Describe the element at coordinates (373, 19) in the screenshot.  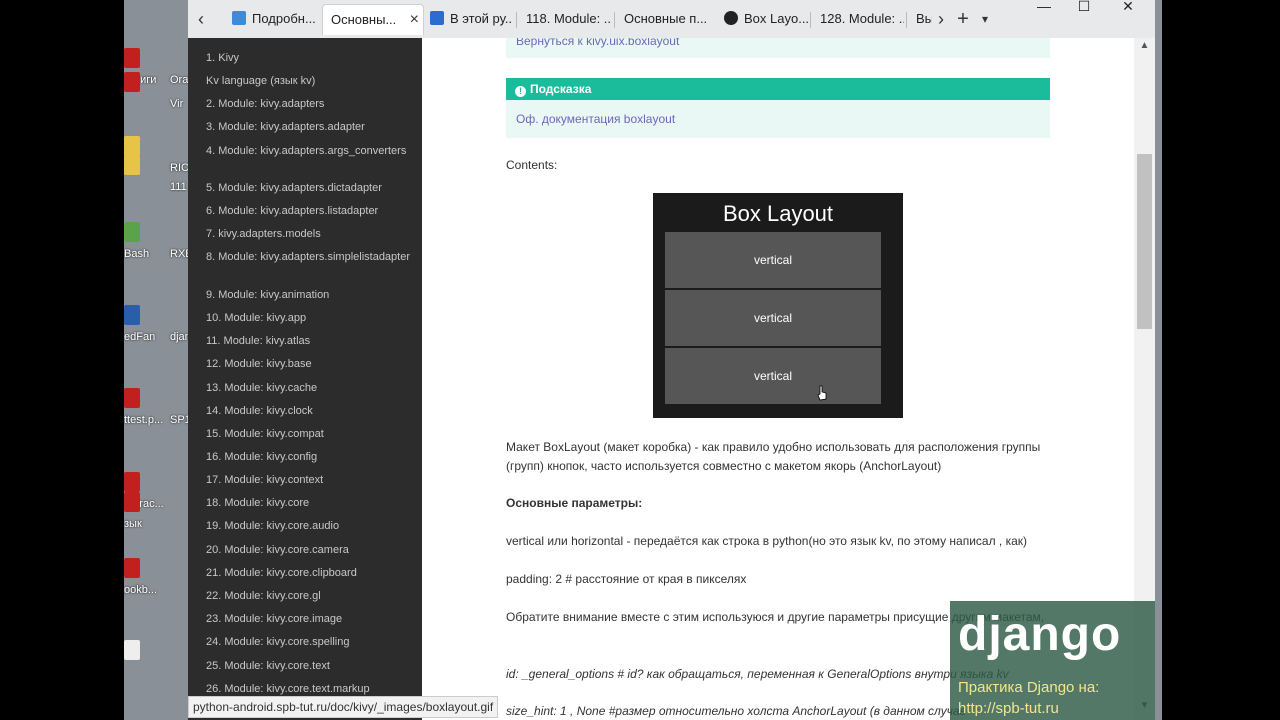
I see `tab-osnovnye-active: Основны... ×` at that location.